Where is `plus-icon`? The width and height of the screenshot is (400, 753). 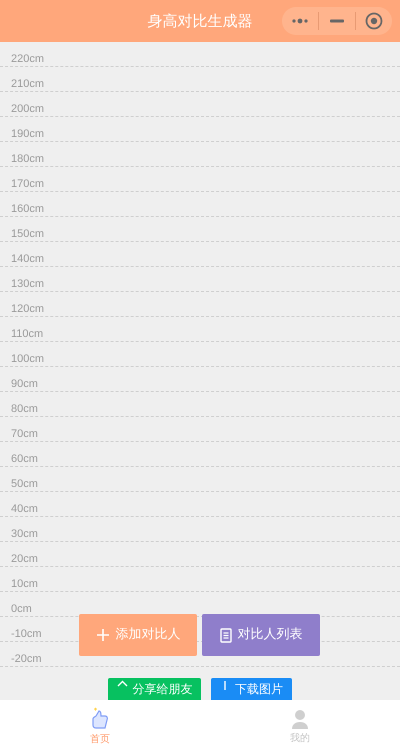 plus-icon is located at coordinates (103, 635).